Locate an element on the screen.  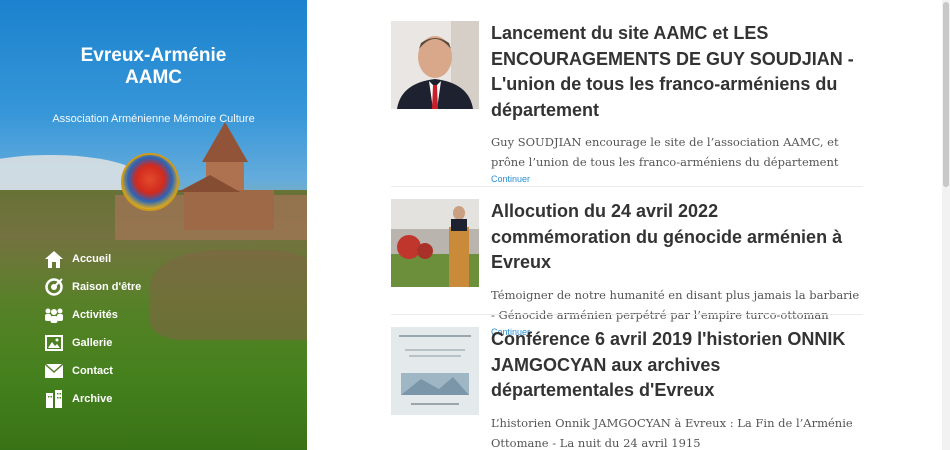
nav-item-contact: Contact is located at coordinates (92, 371).